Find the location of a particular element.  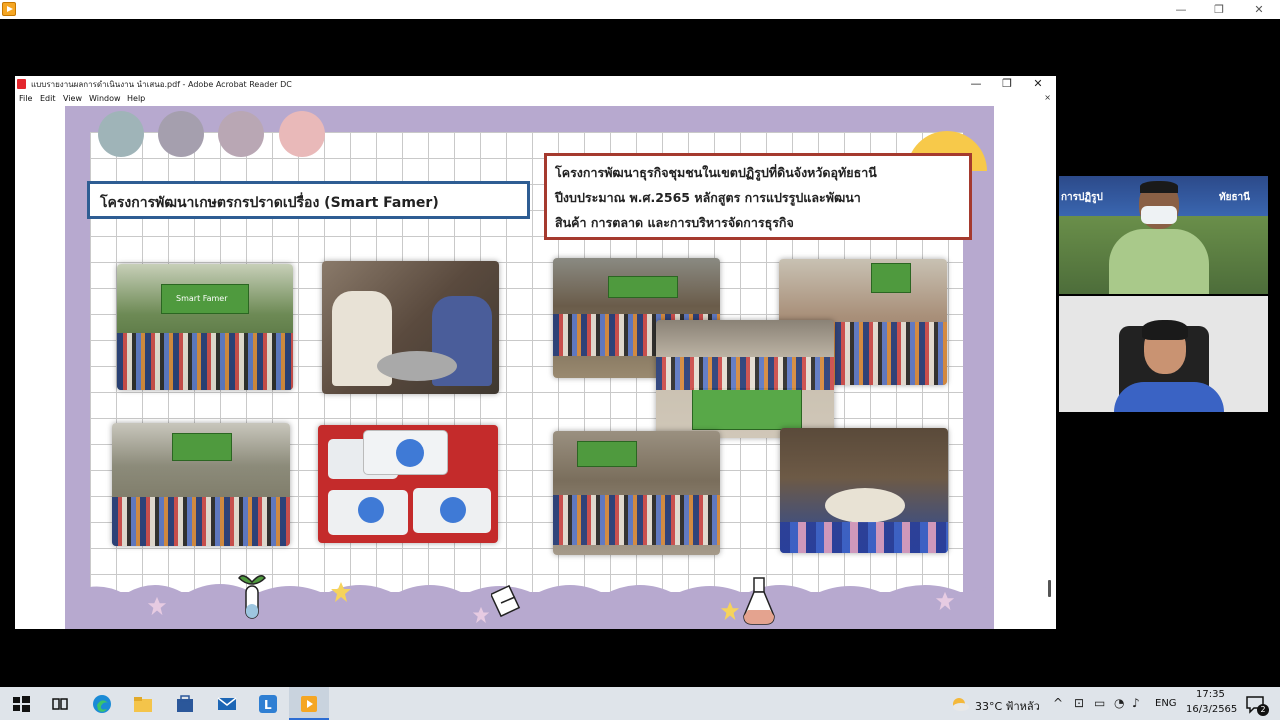

volume-icon: ♪ is located at coordinates (1136, 703).